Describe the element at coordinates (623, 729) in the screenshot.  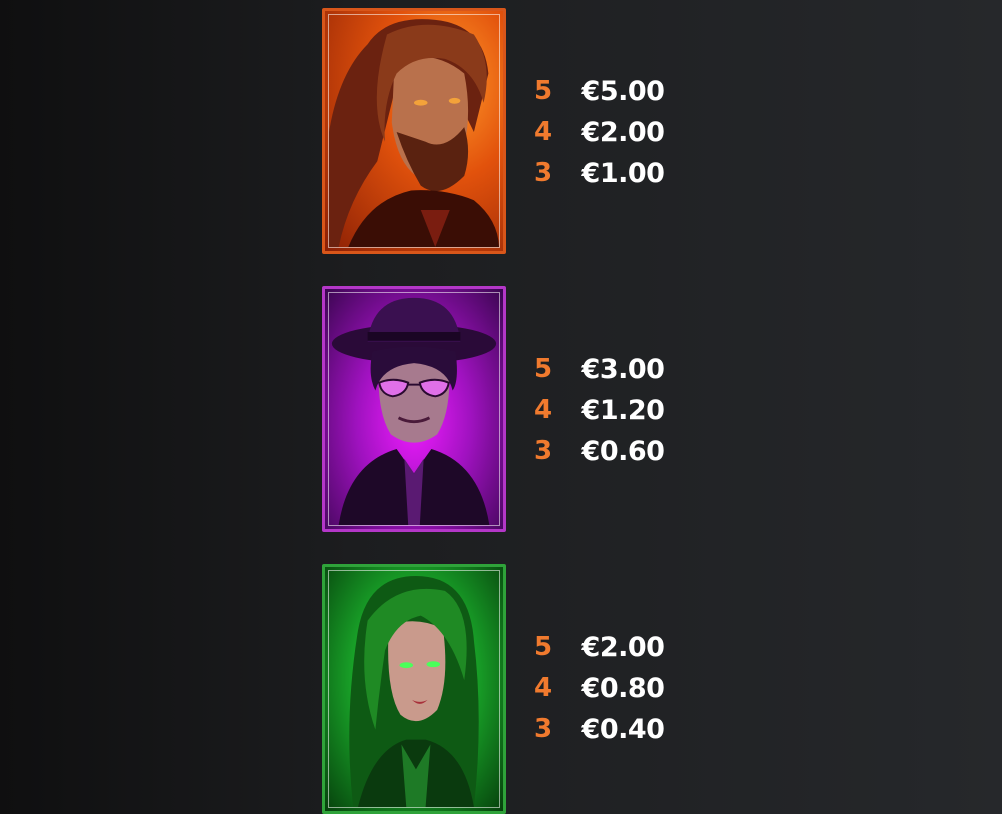
I see `pay-value: €0.40` at that location.